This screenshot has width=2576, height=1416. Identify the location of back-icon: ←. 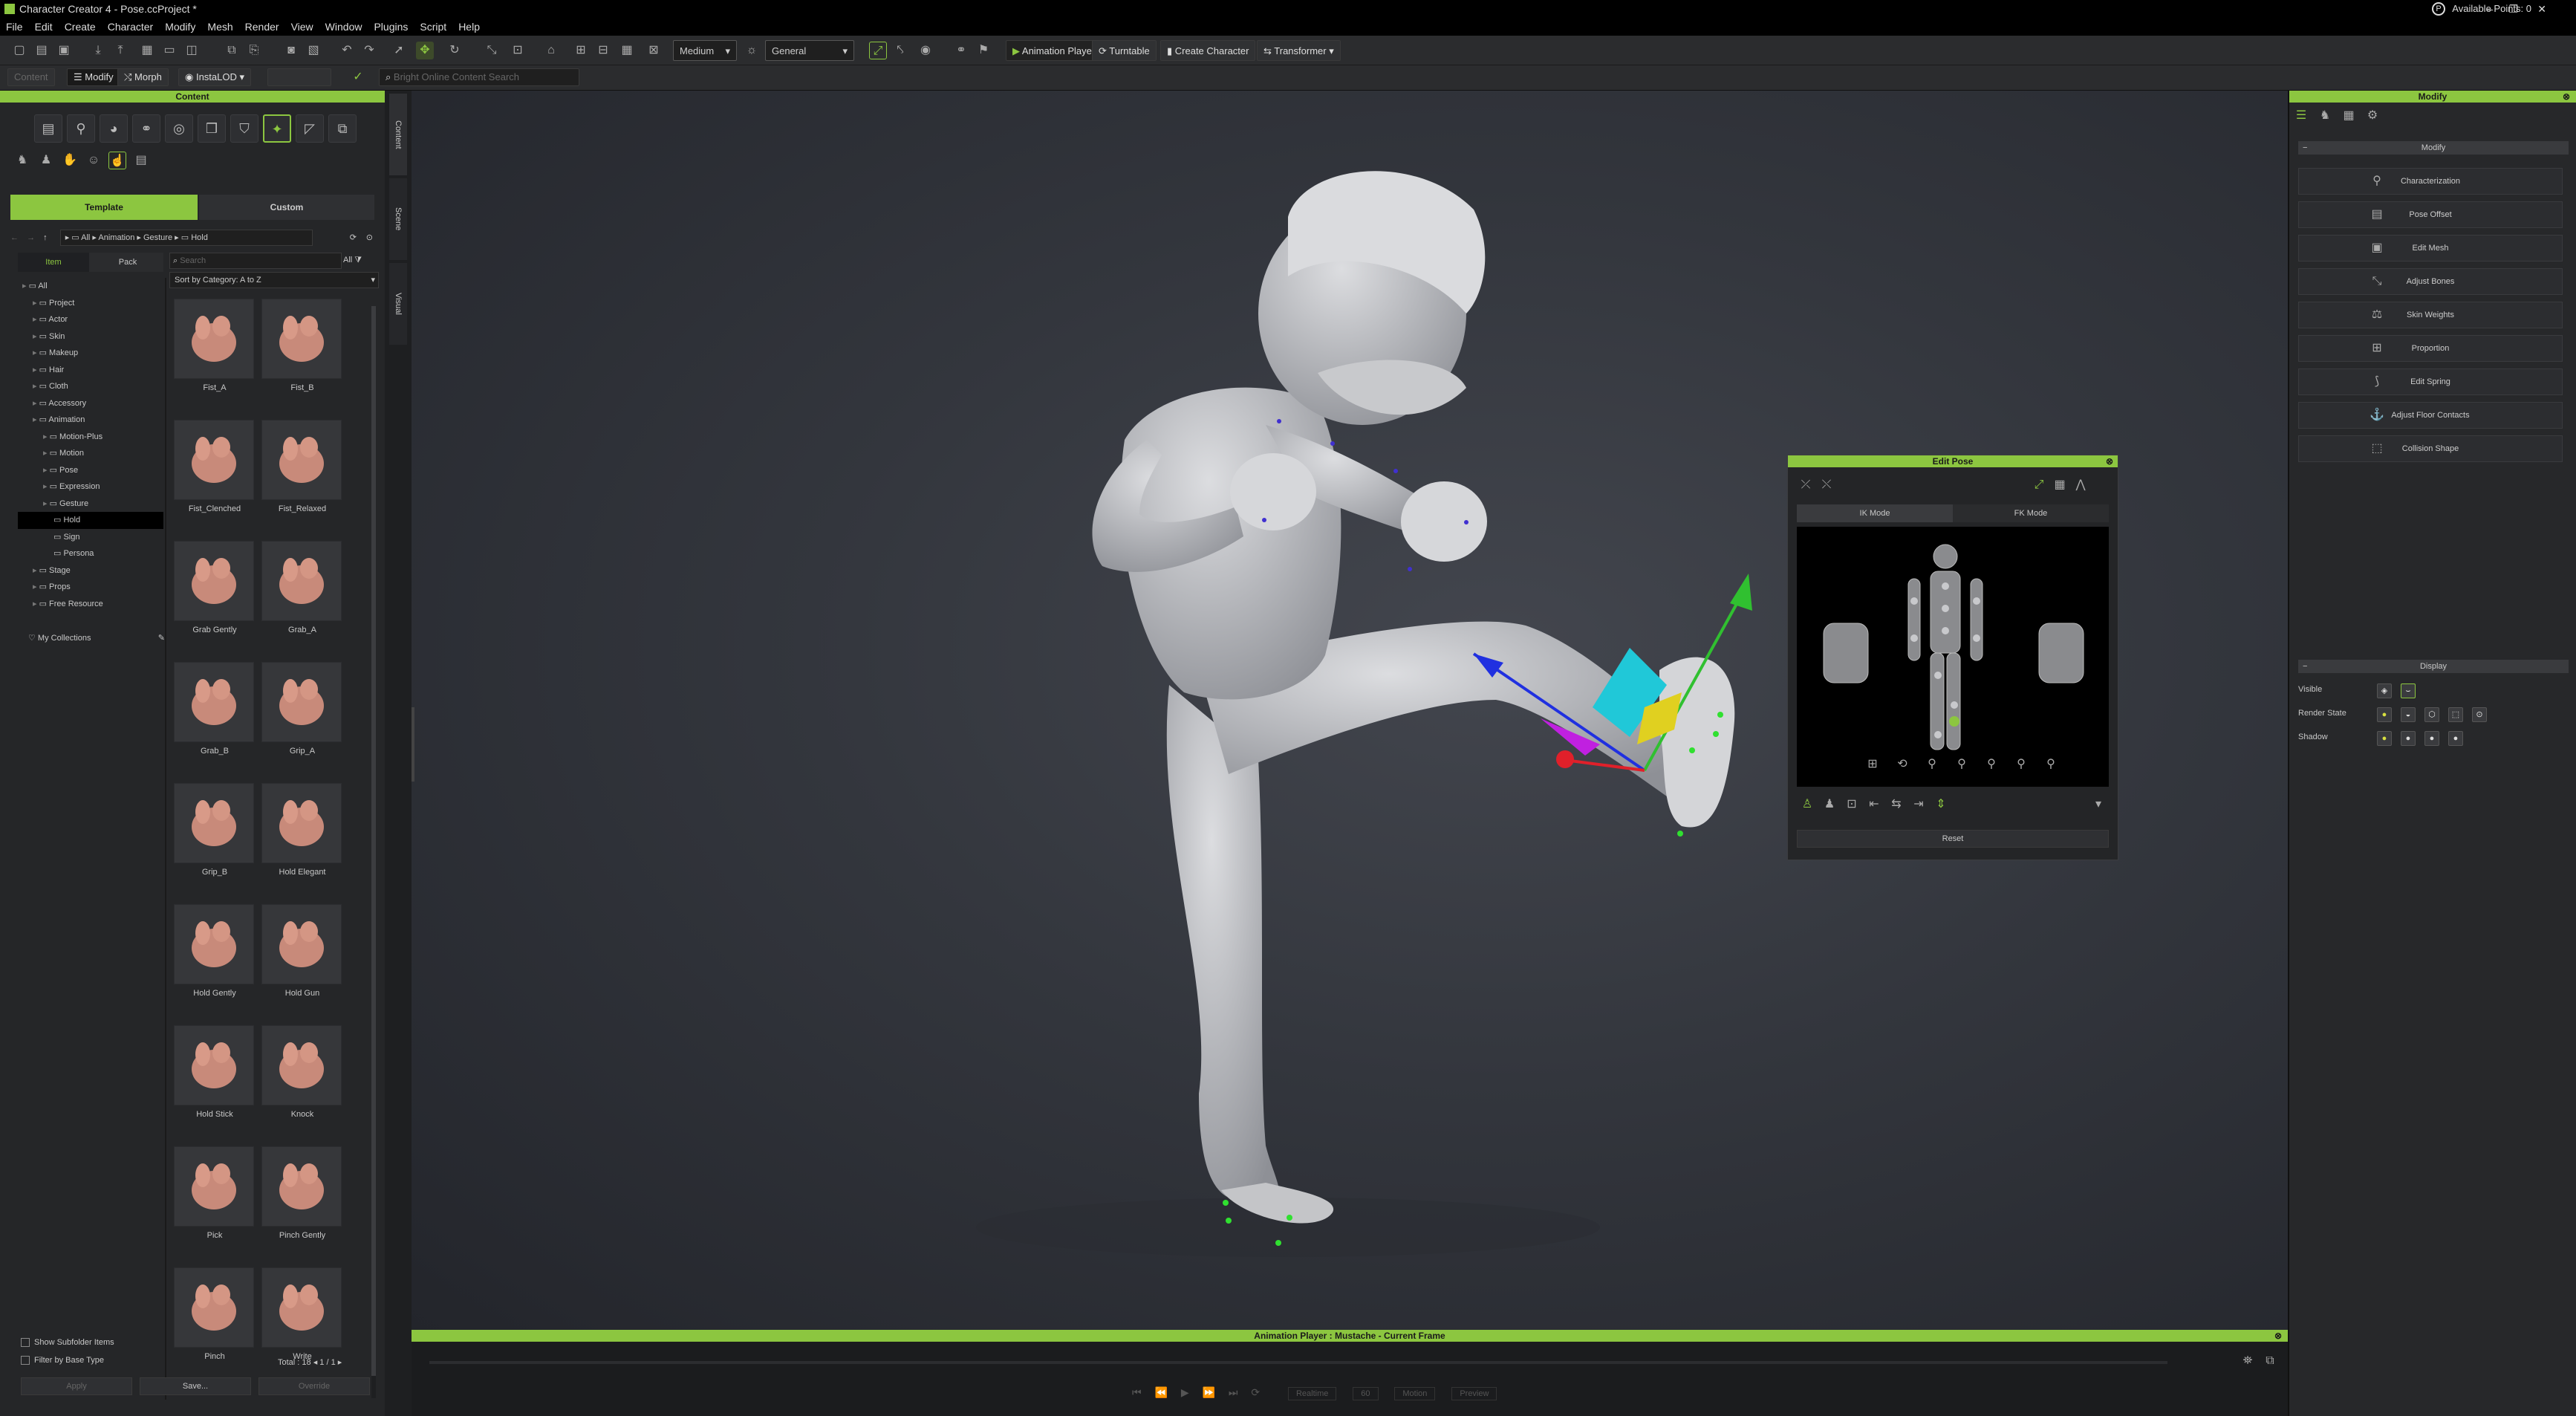
(14, 237).